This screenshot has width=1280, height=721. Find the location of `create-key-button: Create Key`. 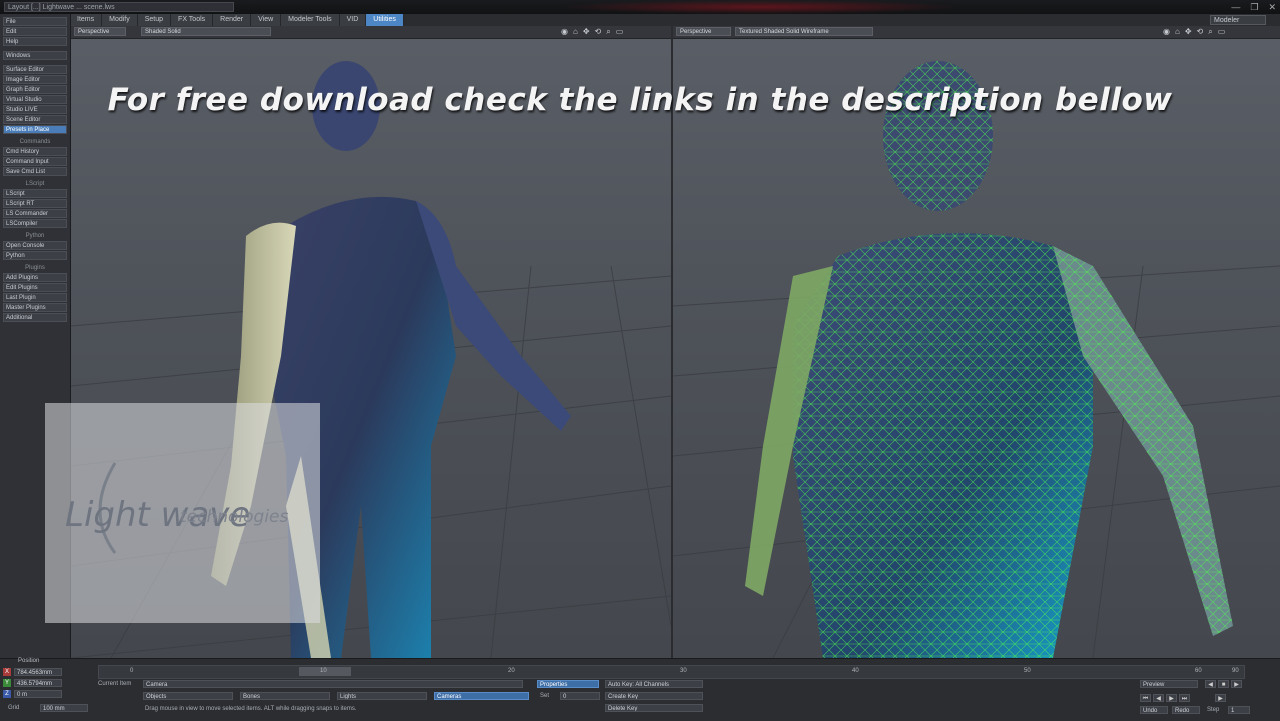

create-key-button: Create Key is located at coordinates (654, 696).